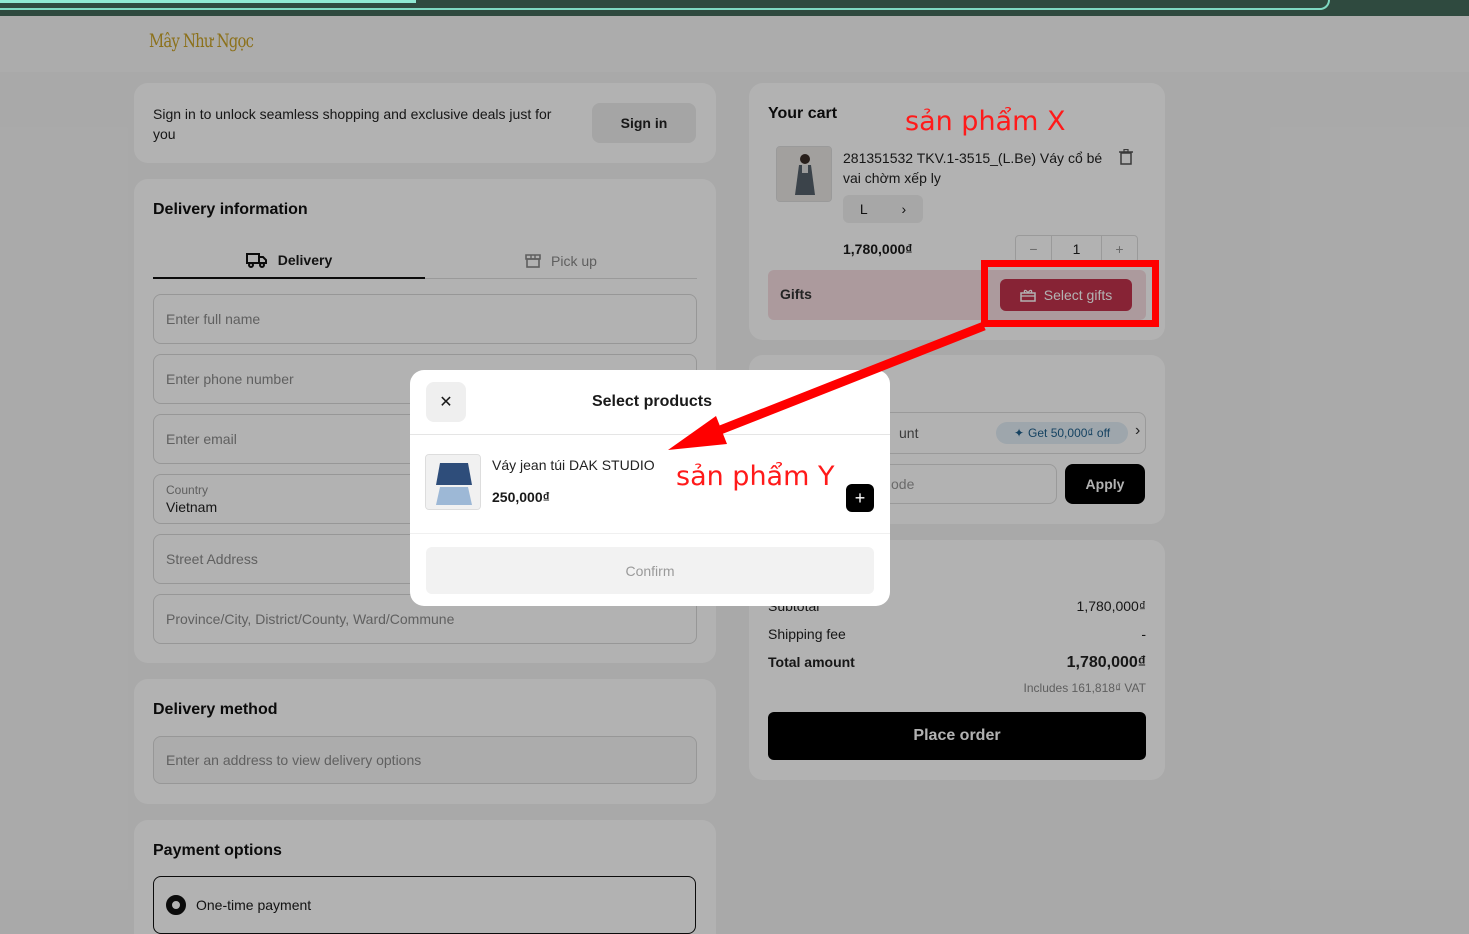 The width and height of the screenshot is (1469, 934). What do you see at coordinates (755, 476) in the screenshot?
I see `annotation-product-y: sản phẩm Y` at bounding box center [755, 476].